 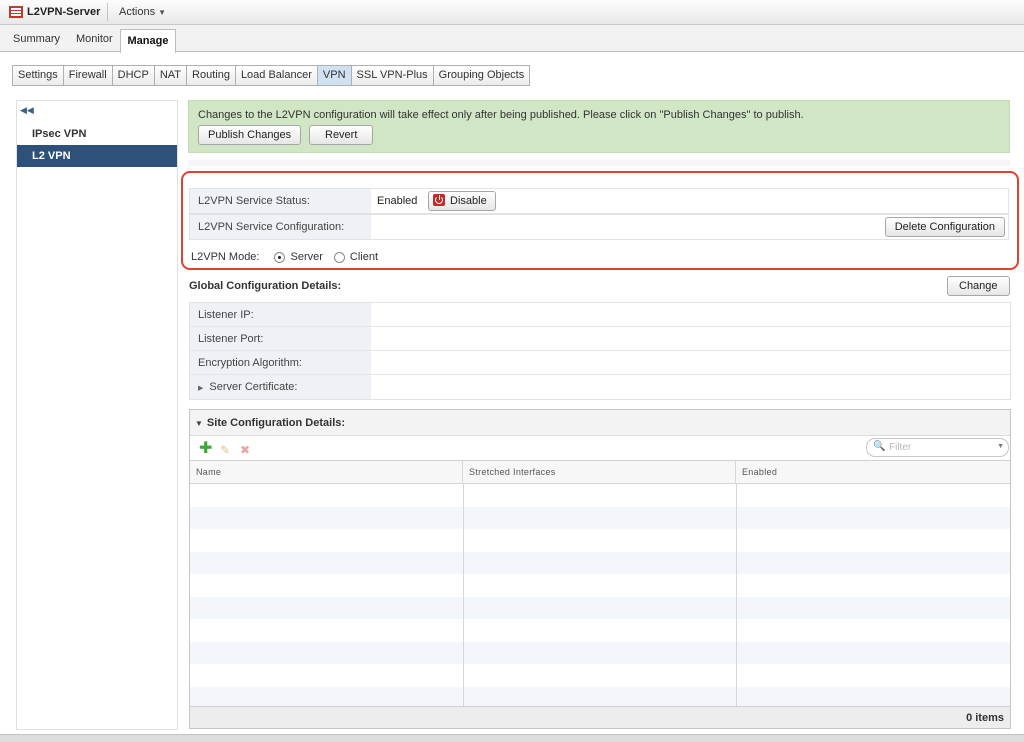 I want to click on highlight-box, so click(x=600, y=220).